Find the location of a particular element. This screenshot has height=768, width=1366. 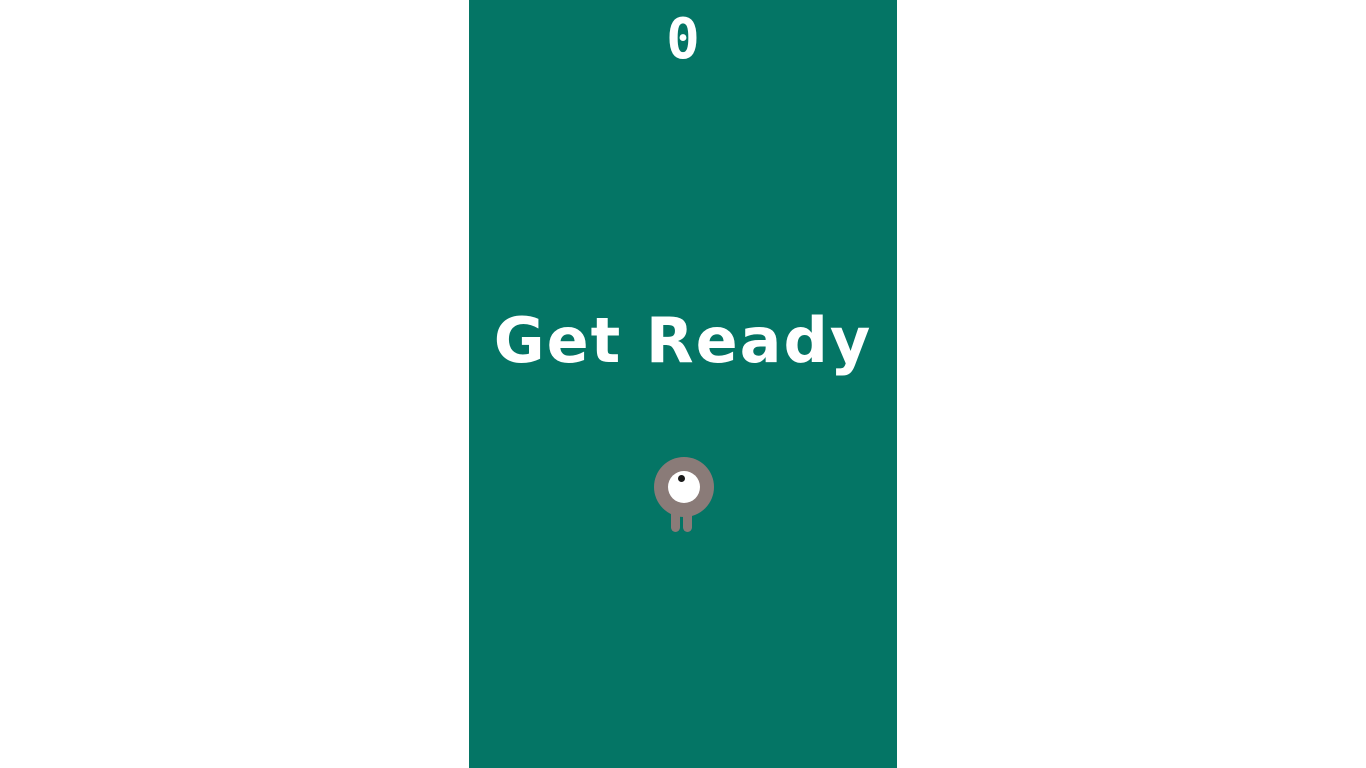

get-ready-message: Get Ready is located at coordinates (683, 340).